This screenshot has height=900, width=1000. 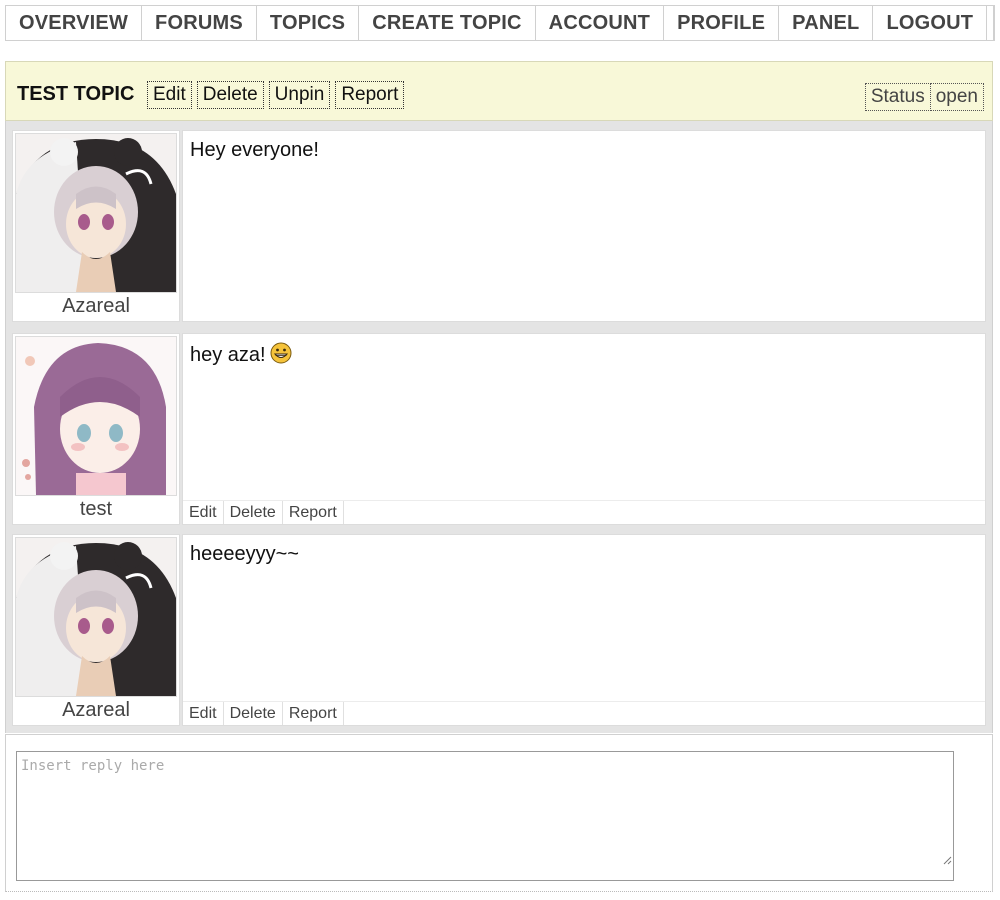 What do you see at coordinates (990, 23) in the screenshot?
I see `nav-end-cap` at bounding box center [990, 23].